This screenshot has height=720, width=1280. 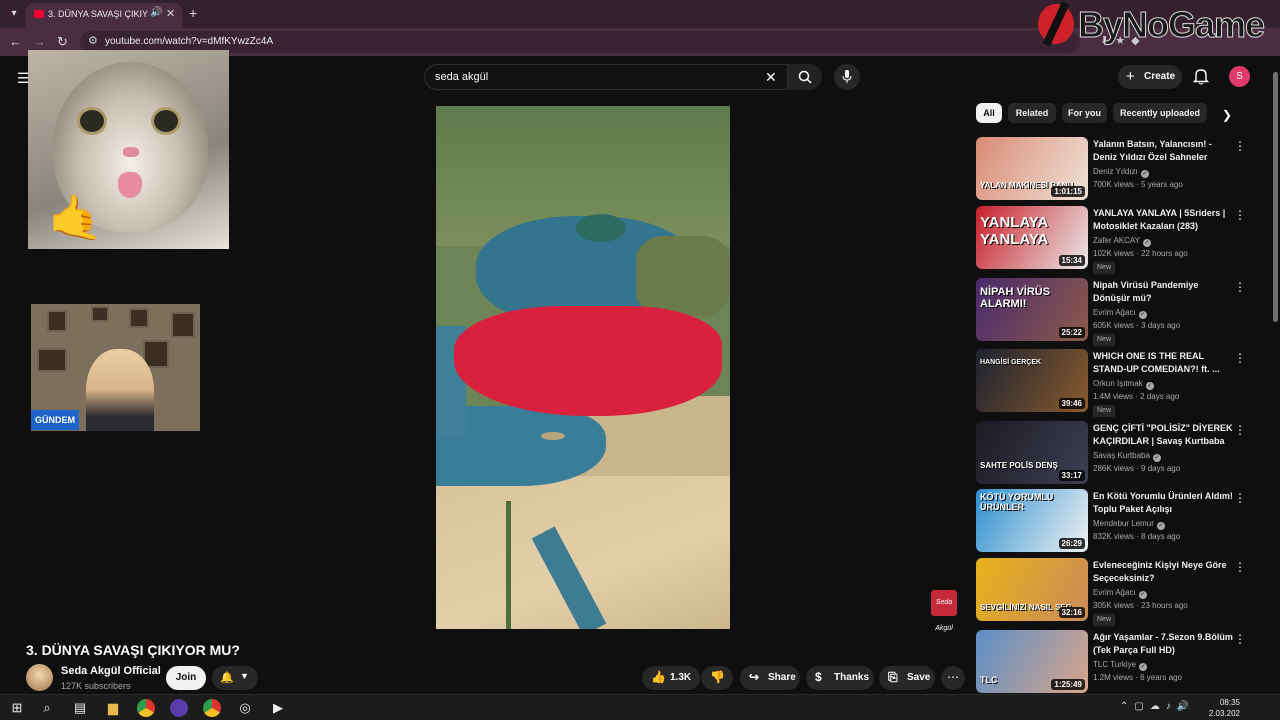 What do you see at coordinates (907, 678) in the screenshot?
I see `save-button: ⎘ Save` at bounding box center [907, 678].